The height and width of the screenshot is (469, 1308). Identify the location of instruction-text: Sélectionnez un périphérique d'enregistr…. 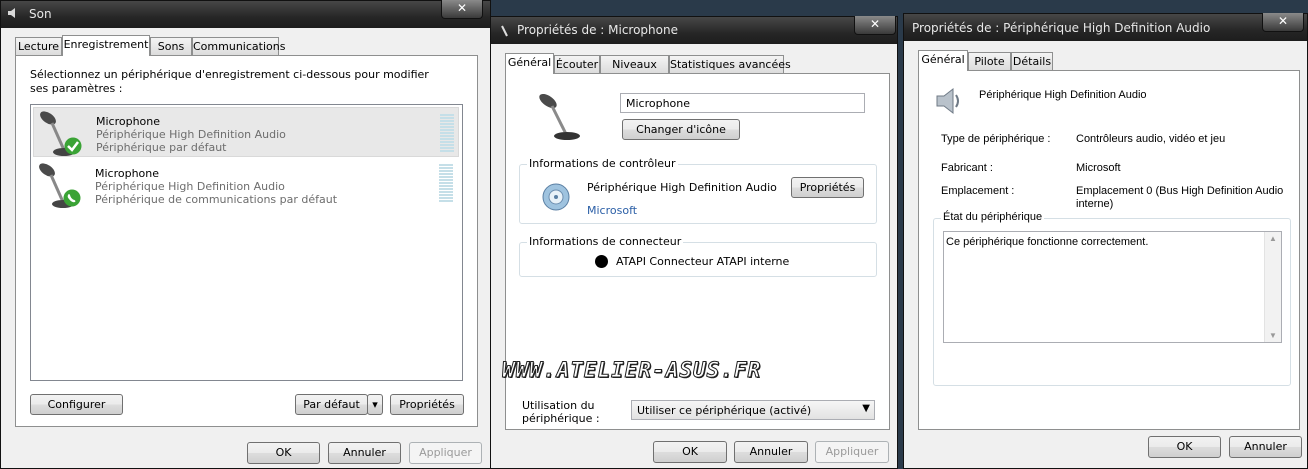
(229, 81).